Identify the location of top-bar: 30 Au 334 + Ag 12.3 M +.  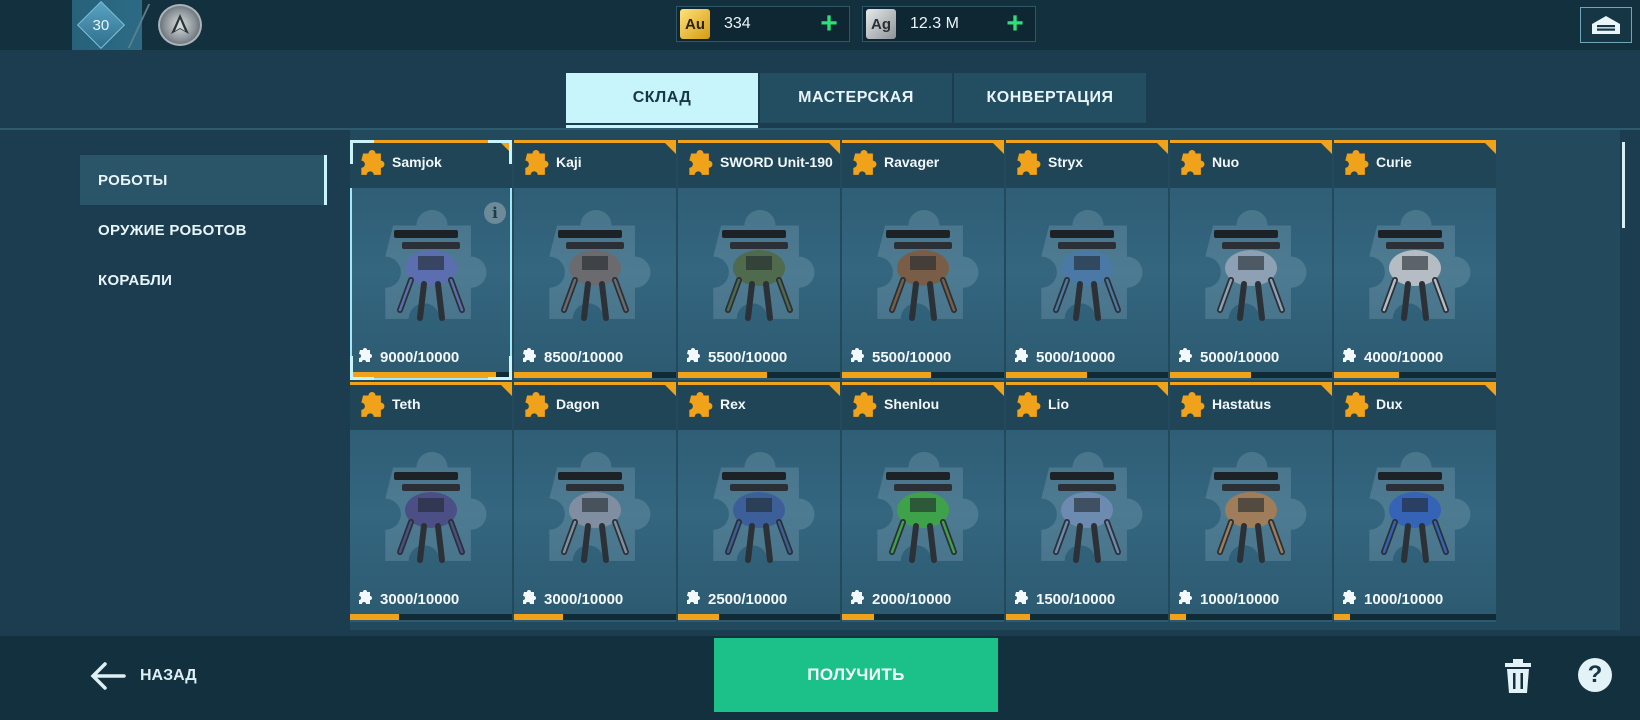
(820, 25).